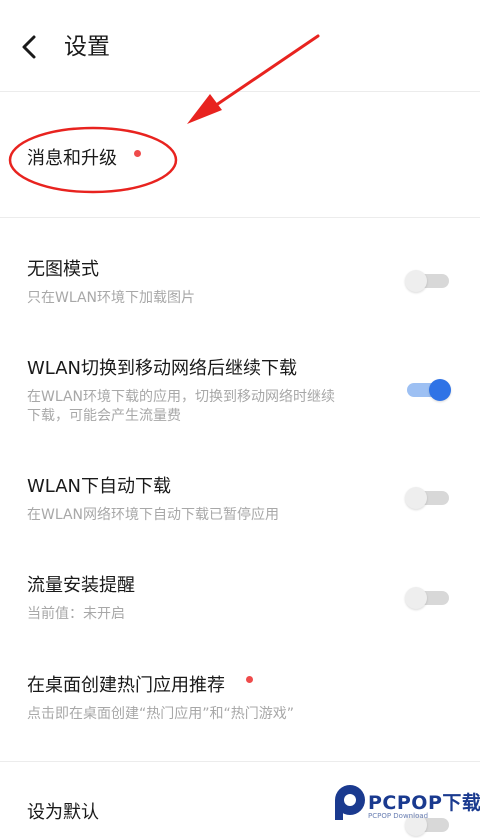 The width and height of the screenshot is (480, 838). I want to click on no-image-mode-desc: 只在WLAN环境下加载图片, so click(111, 298).